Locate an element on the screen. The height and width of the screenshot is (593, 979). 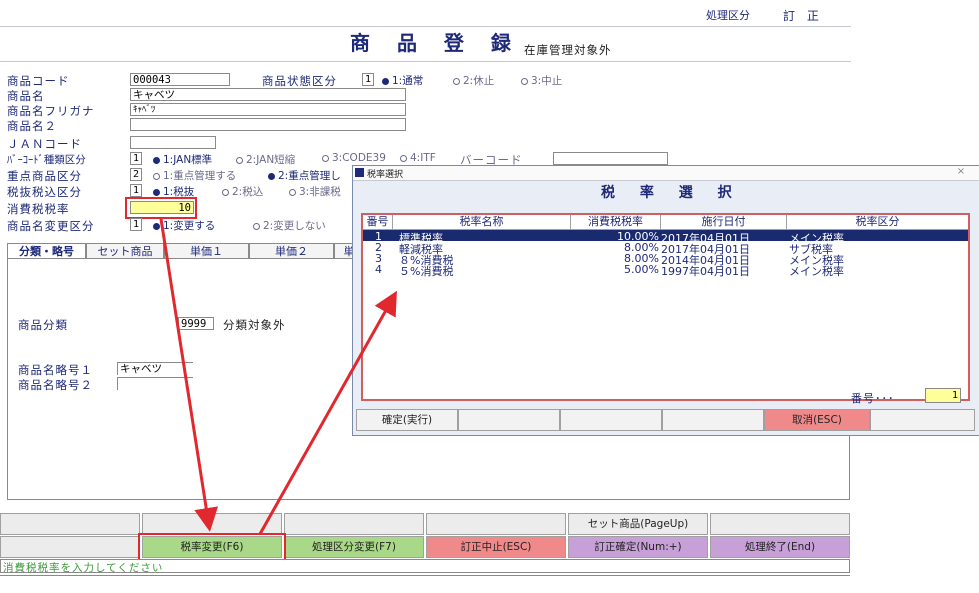
arrow-to-f6 is located at coordinates (189, 375).